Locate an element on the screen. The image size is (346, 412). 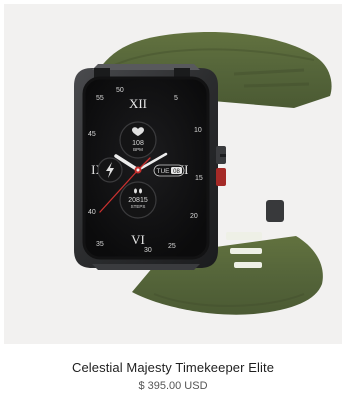
bezel-5: 5 is located at coordinates (176, 98).